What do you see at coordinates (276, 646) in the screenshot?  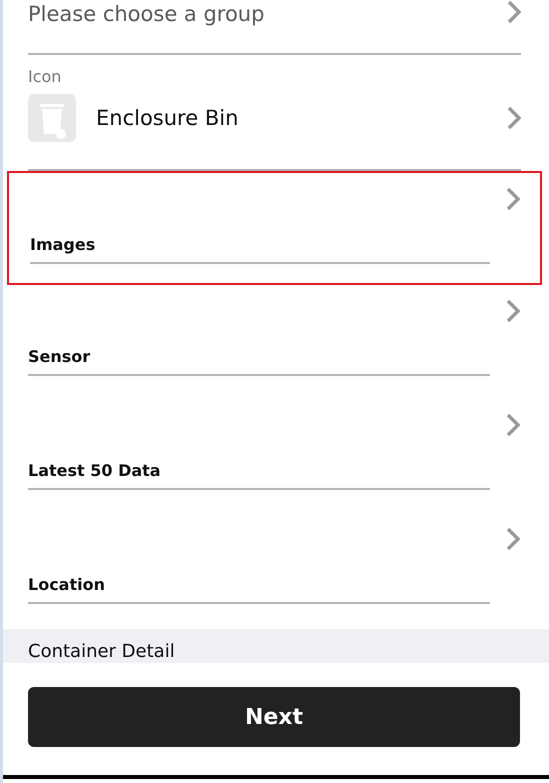 I see `section-header: Container Detail` at bounding box center [276, 646].